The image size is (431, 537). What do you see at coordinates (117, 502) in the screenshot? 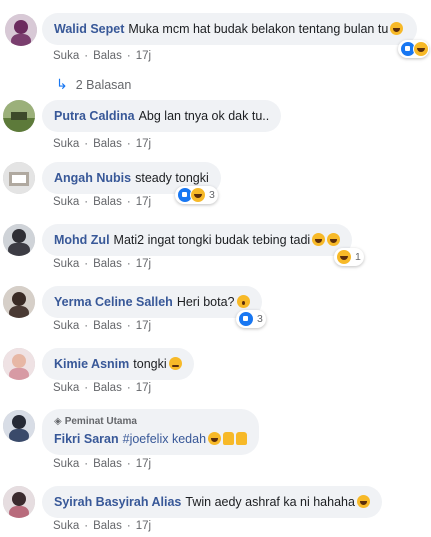
I see `commenter-name: Syirah Basyirah Alias` at bounding box center [117, 502].